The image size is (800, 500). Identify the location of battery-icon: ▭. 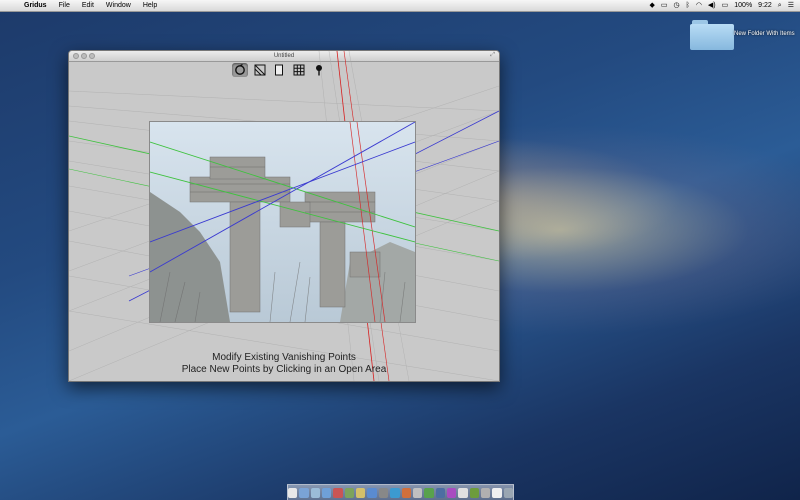
(725, 5).